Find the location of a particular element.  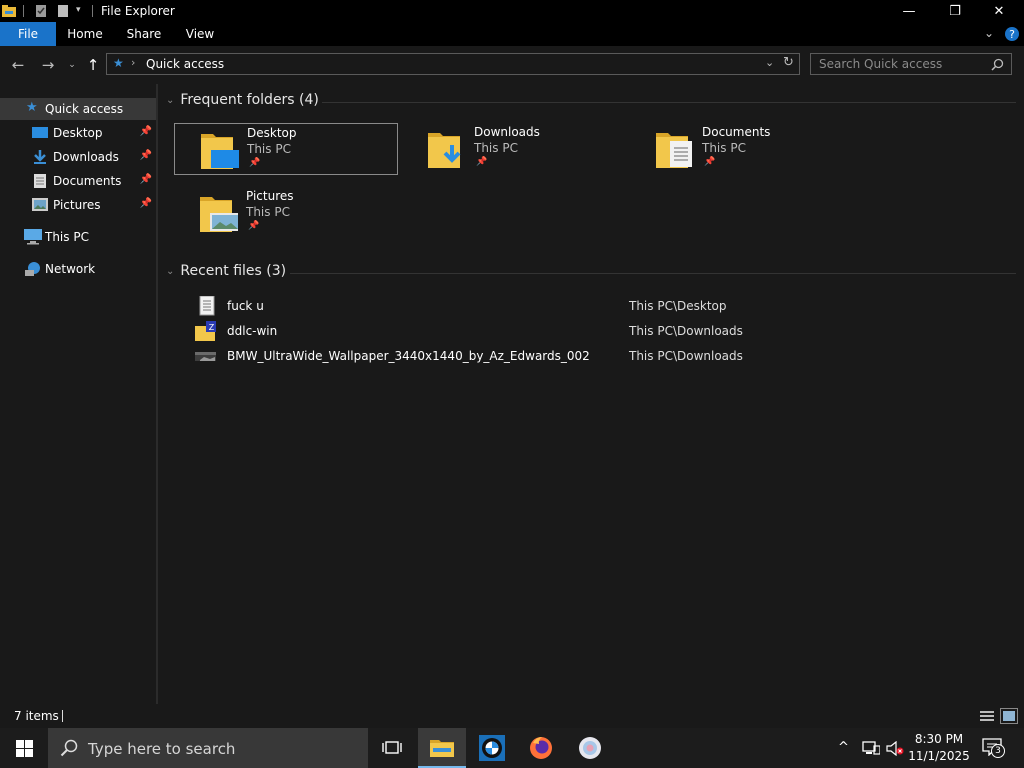

firefox-icon is located at coordinates (541, 748).